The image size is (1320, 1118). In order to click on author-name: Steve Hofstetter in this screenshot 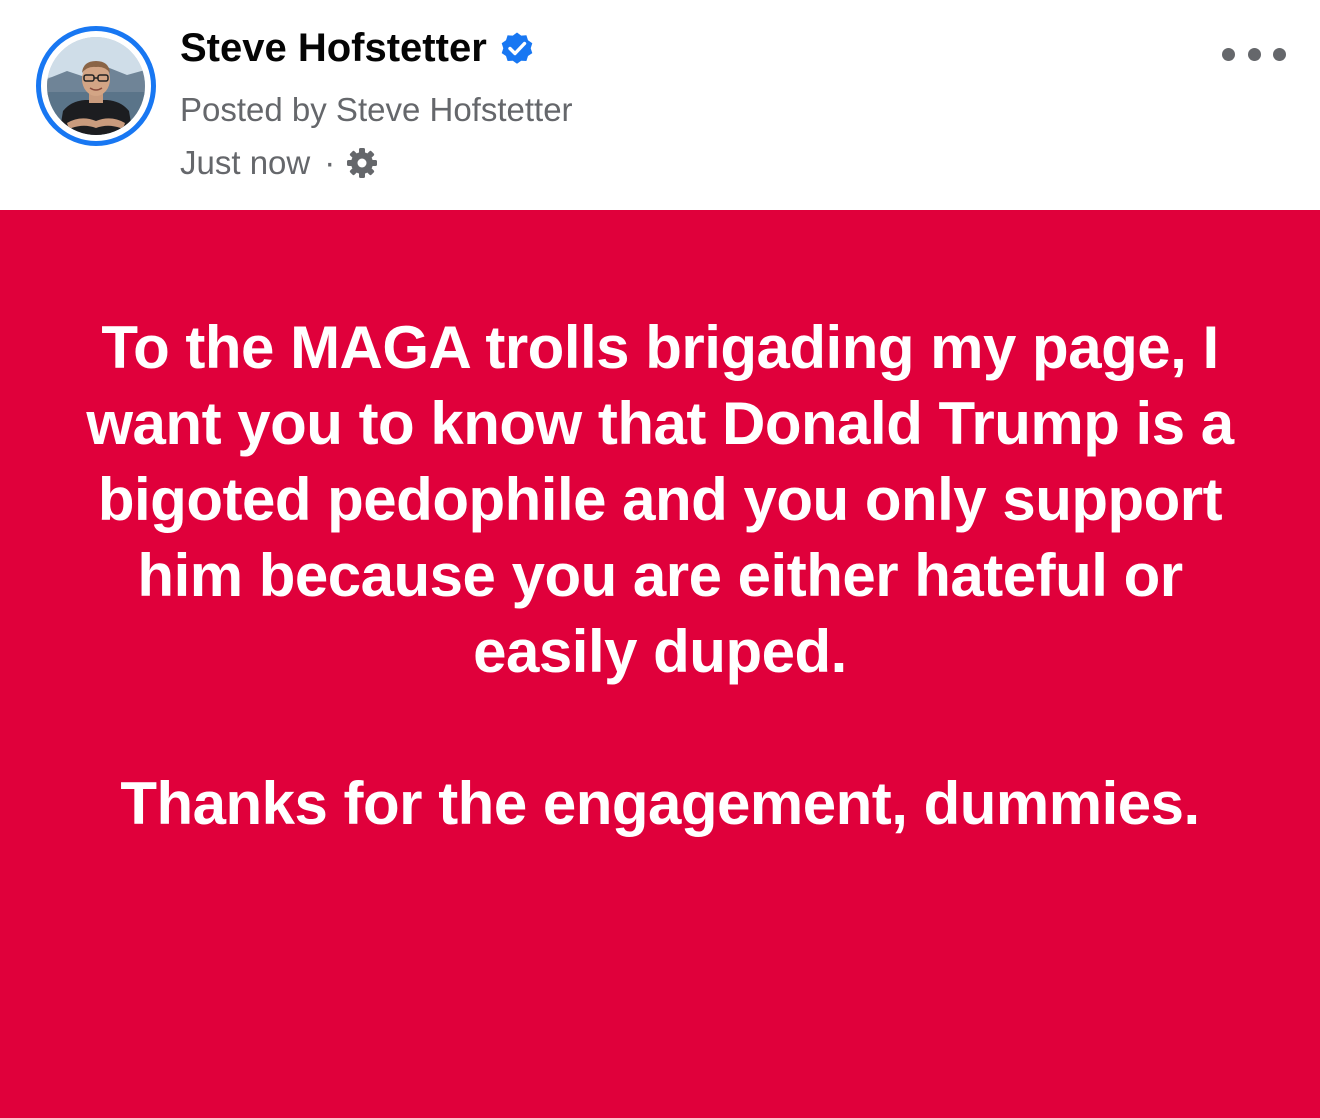, I will do `click(357, 48)`.